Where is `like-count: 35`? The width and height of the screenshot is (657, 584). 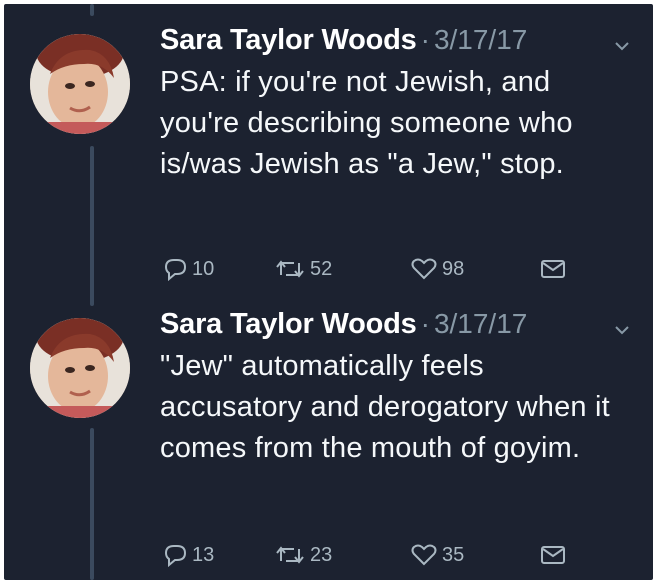 like-count: 35 is located at coordinates (453, 554).